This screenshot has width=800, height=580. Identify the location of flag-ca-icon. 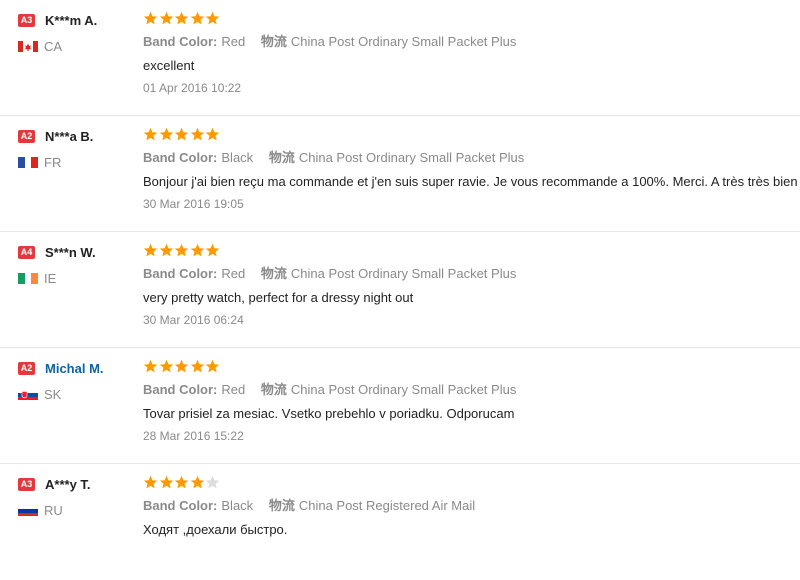
(28, 46).